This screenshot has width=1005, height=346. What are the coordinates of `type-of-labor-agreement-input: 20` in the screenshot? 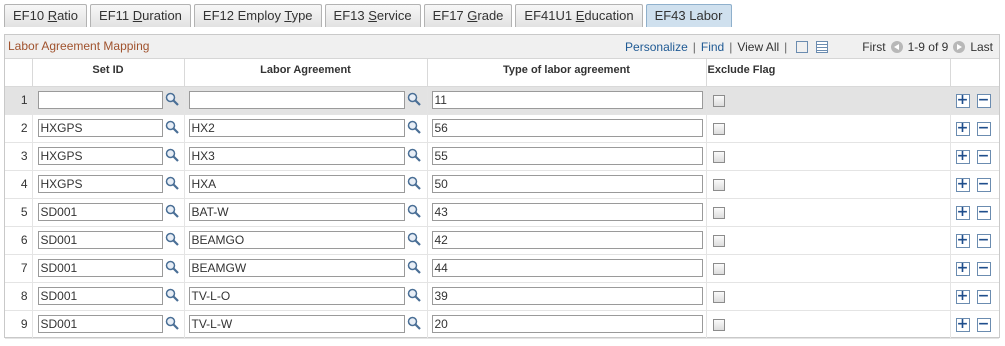 It's located at (567, 323).